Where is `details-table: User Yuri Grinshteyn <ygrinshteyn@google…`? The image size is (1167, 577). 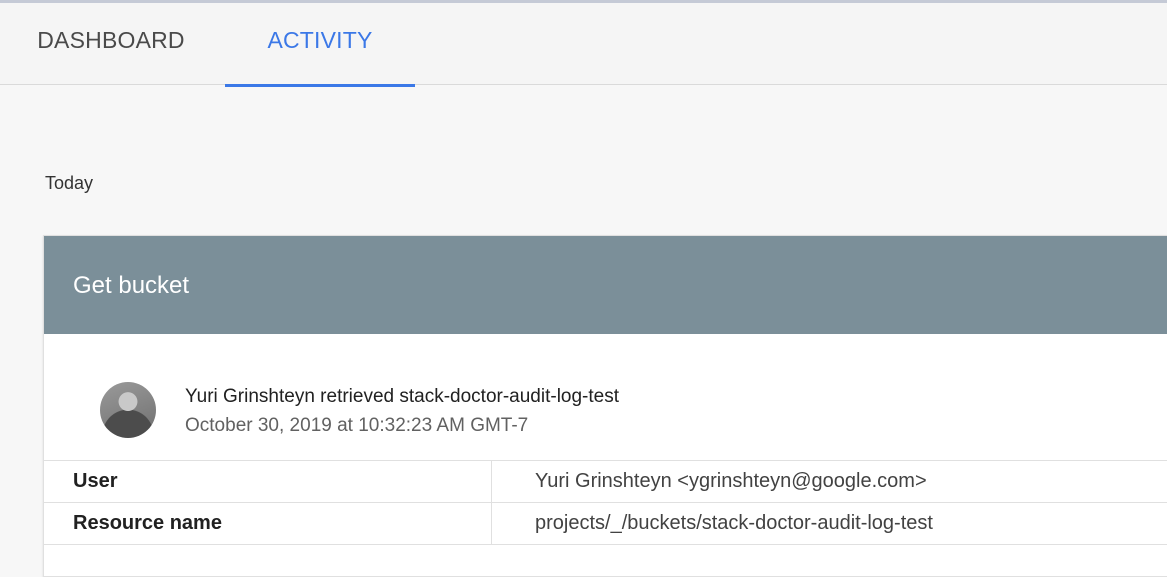
details-table: User Yuri Grinshteyn <ygrinshteyn@google… is located at coordinates (605, 502).